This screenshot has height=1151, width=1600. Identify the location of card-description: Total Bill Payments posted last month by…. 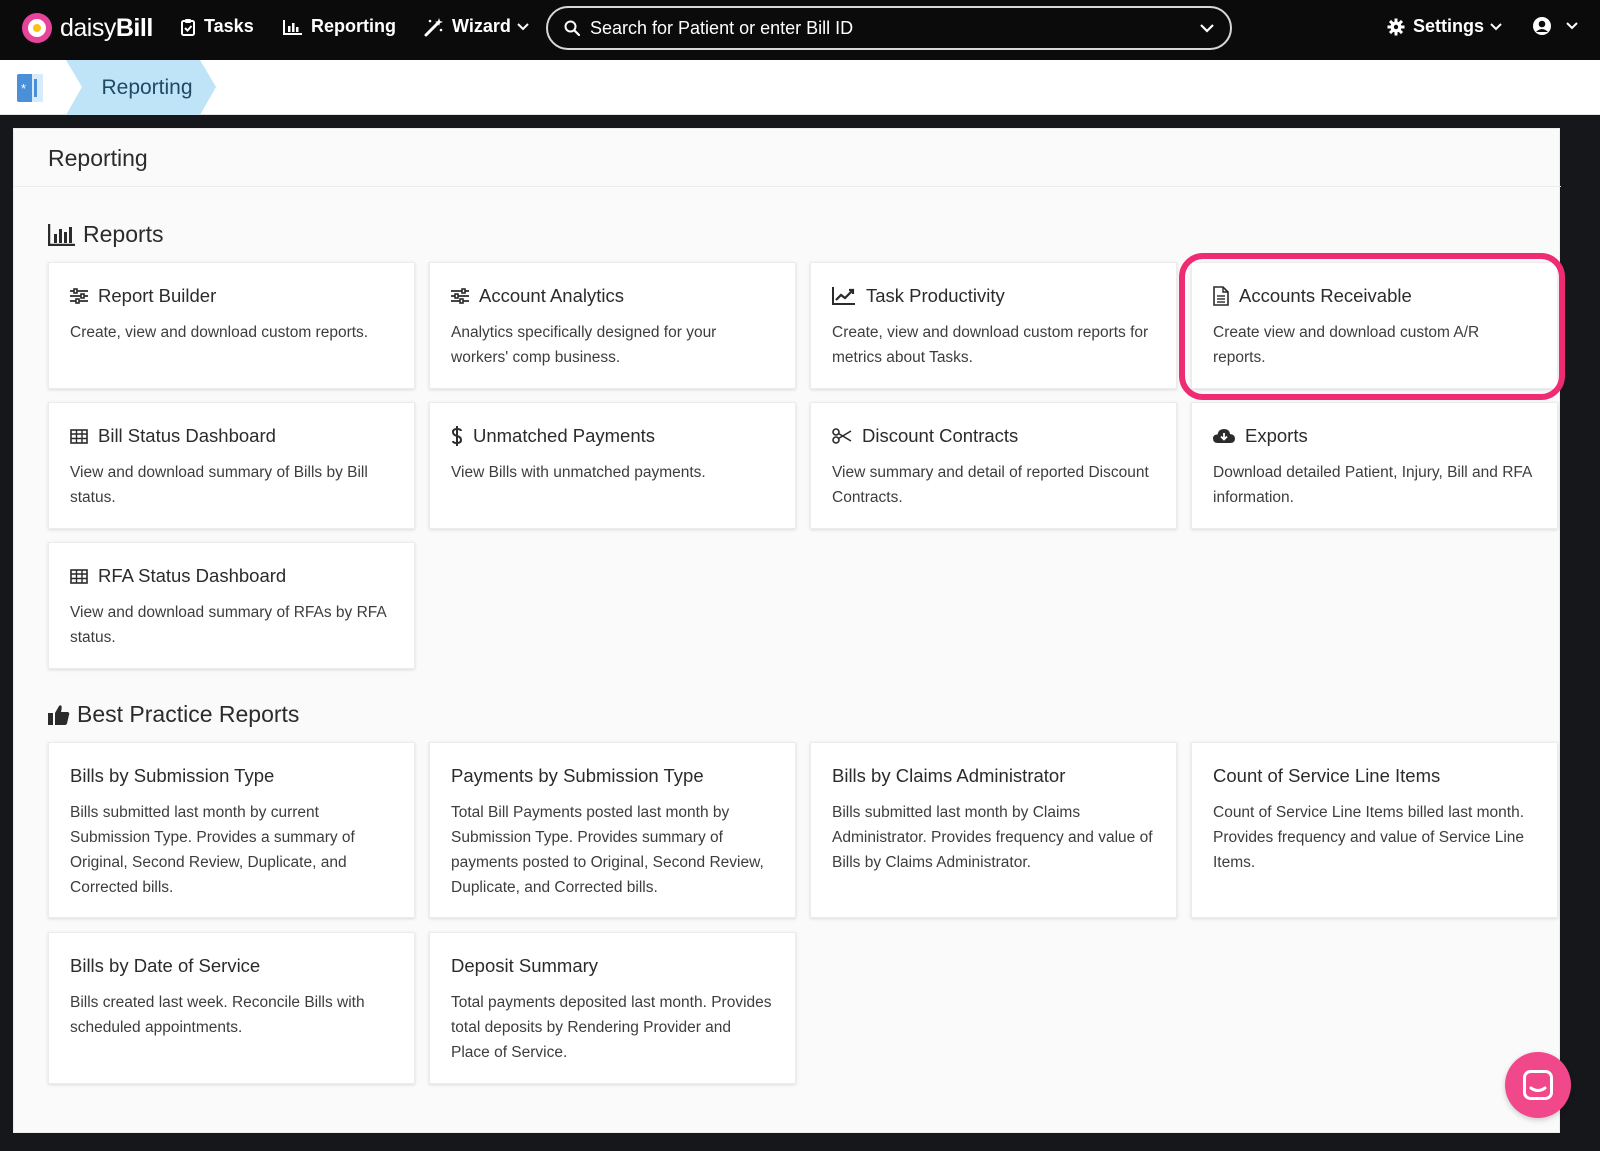
(607, 850).